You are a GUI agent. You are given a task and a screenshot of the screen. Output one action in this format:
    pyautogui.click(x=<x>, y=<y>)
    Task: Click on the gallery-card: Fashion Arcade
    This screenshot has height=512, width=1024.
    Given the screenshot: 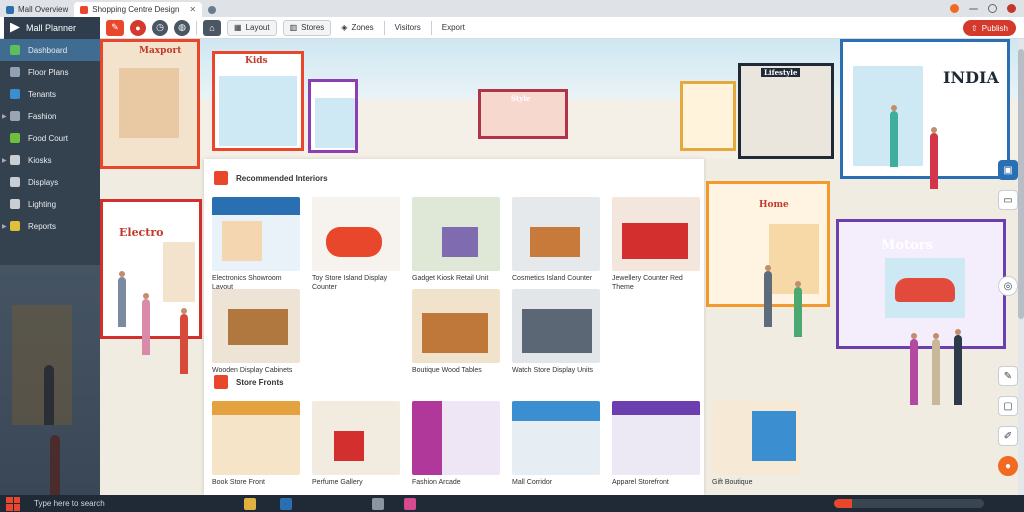 What is the action you would take?
    pyautogui.click(x=456, y=444)
    